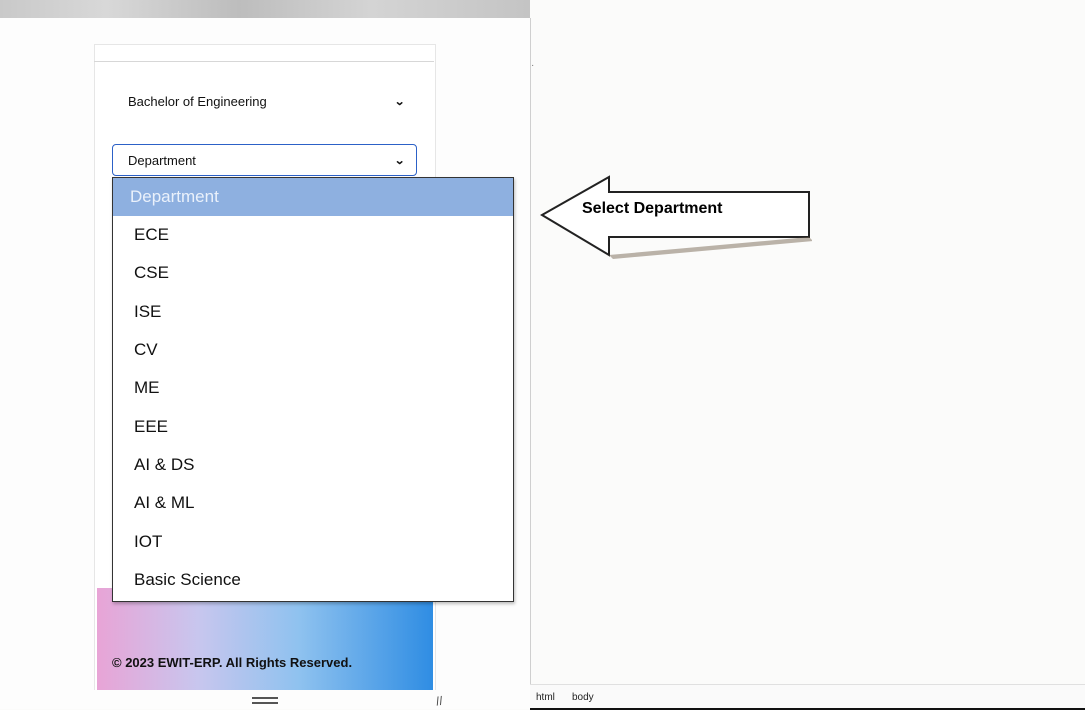 The height and width of the screenshot is (710, 1085). Describe the element at coordinates (313, 197) in the screenshot. I see `dropdown-option-department: Department` at that location.